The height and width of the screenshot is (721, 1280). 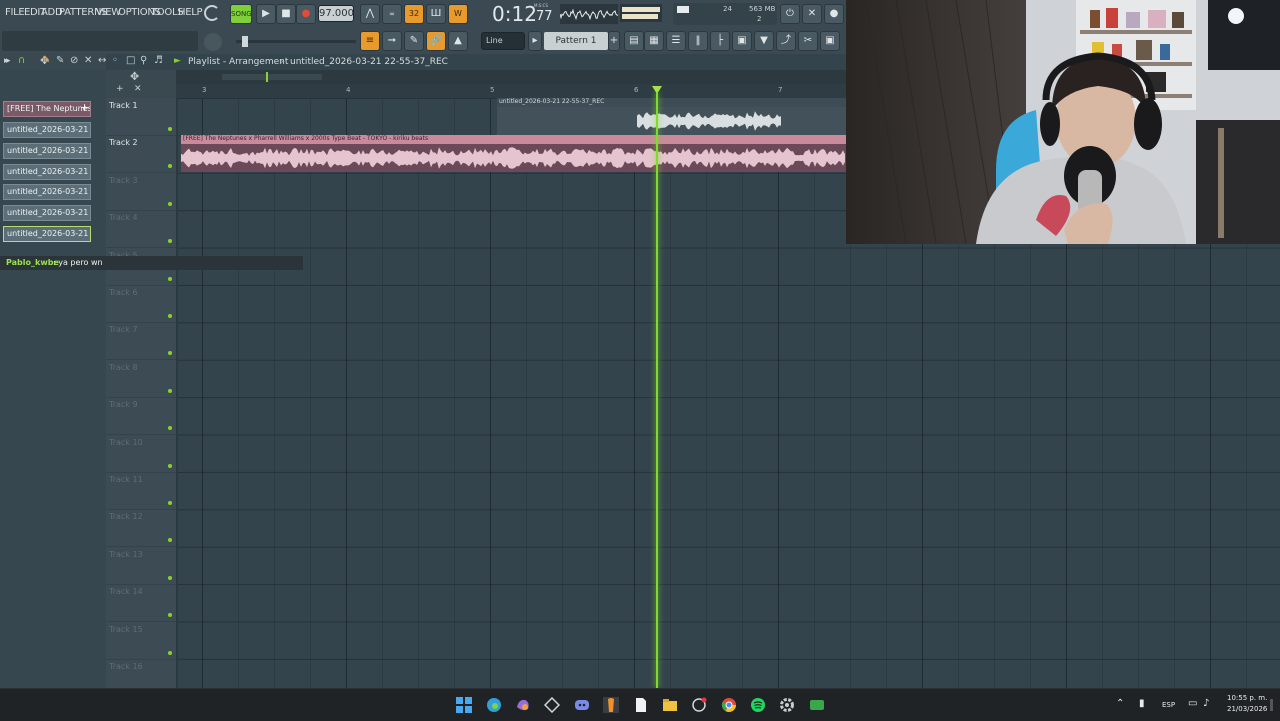 What do you see at coordinates (614, 41) in the screenshot?
I see `add-pattern-icon: +` at bounding box center [614, 41].